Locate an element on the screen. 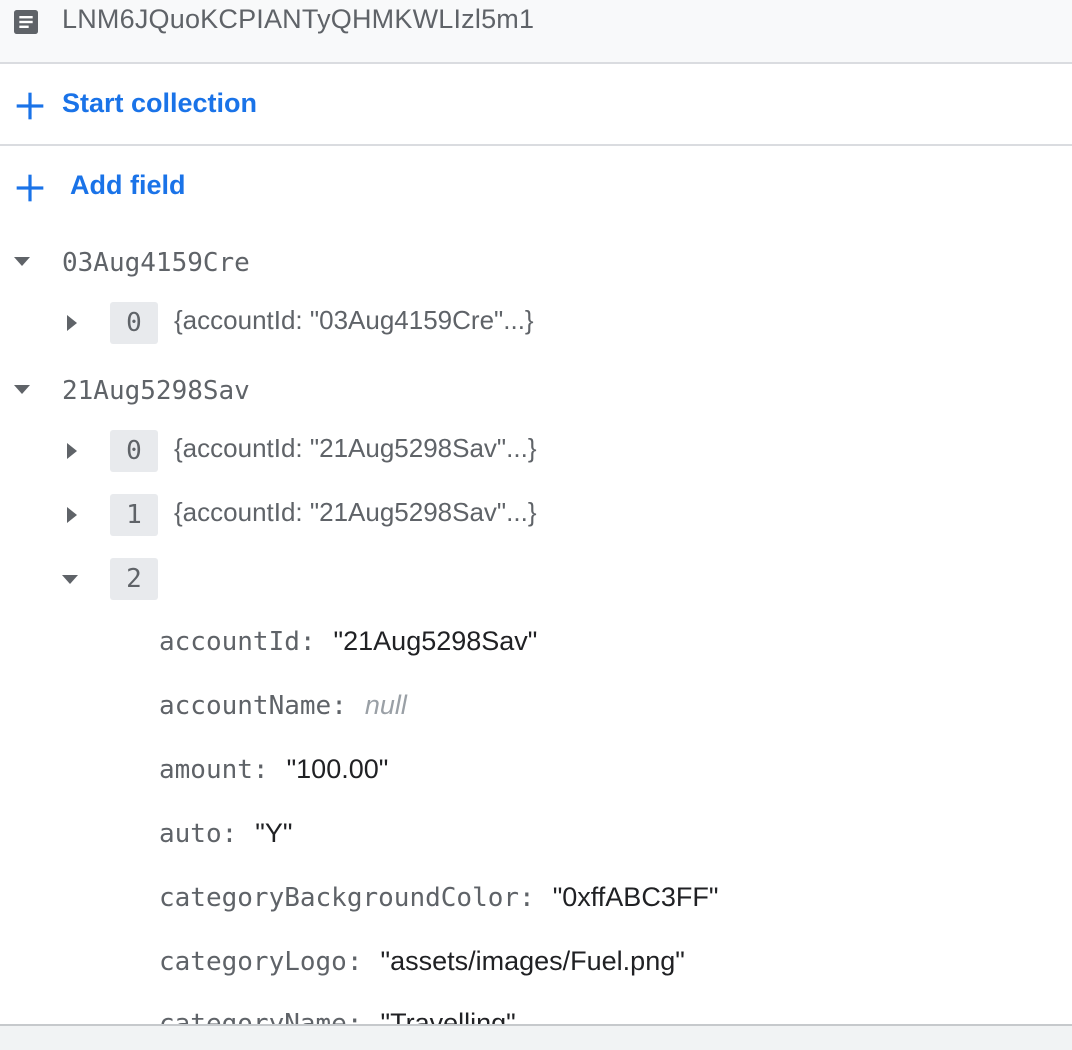  array-index-badge: 2 is located at coordinates (134, 579).